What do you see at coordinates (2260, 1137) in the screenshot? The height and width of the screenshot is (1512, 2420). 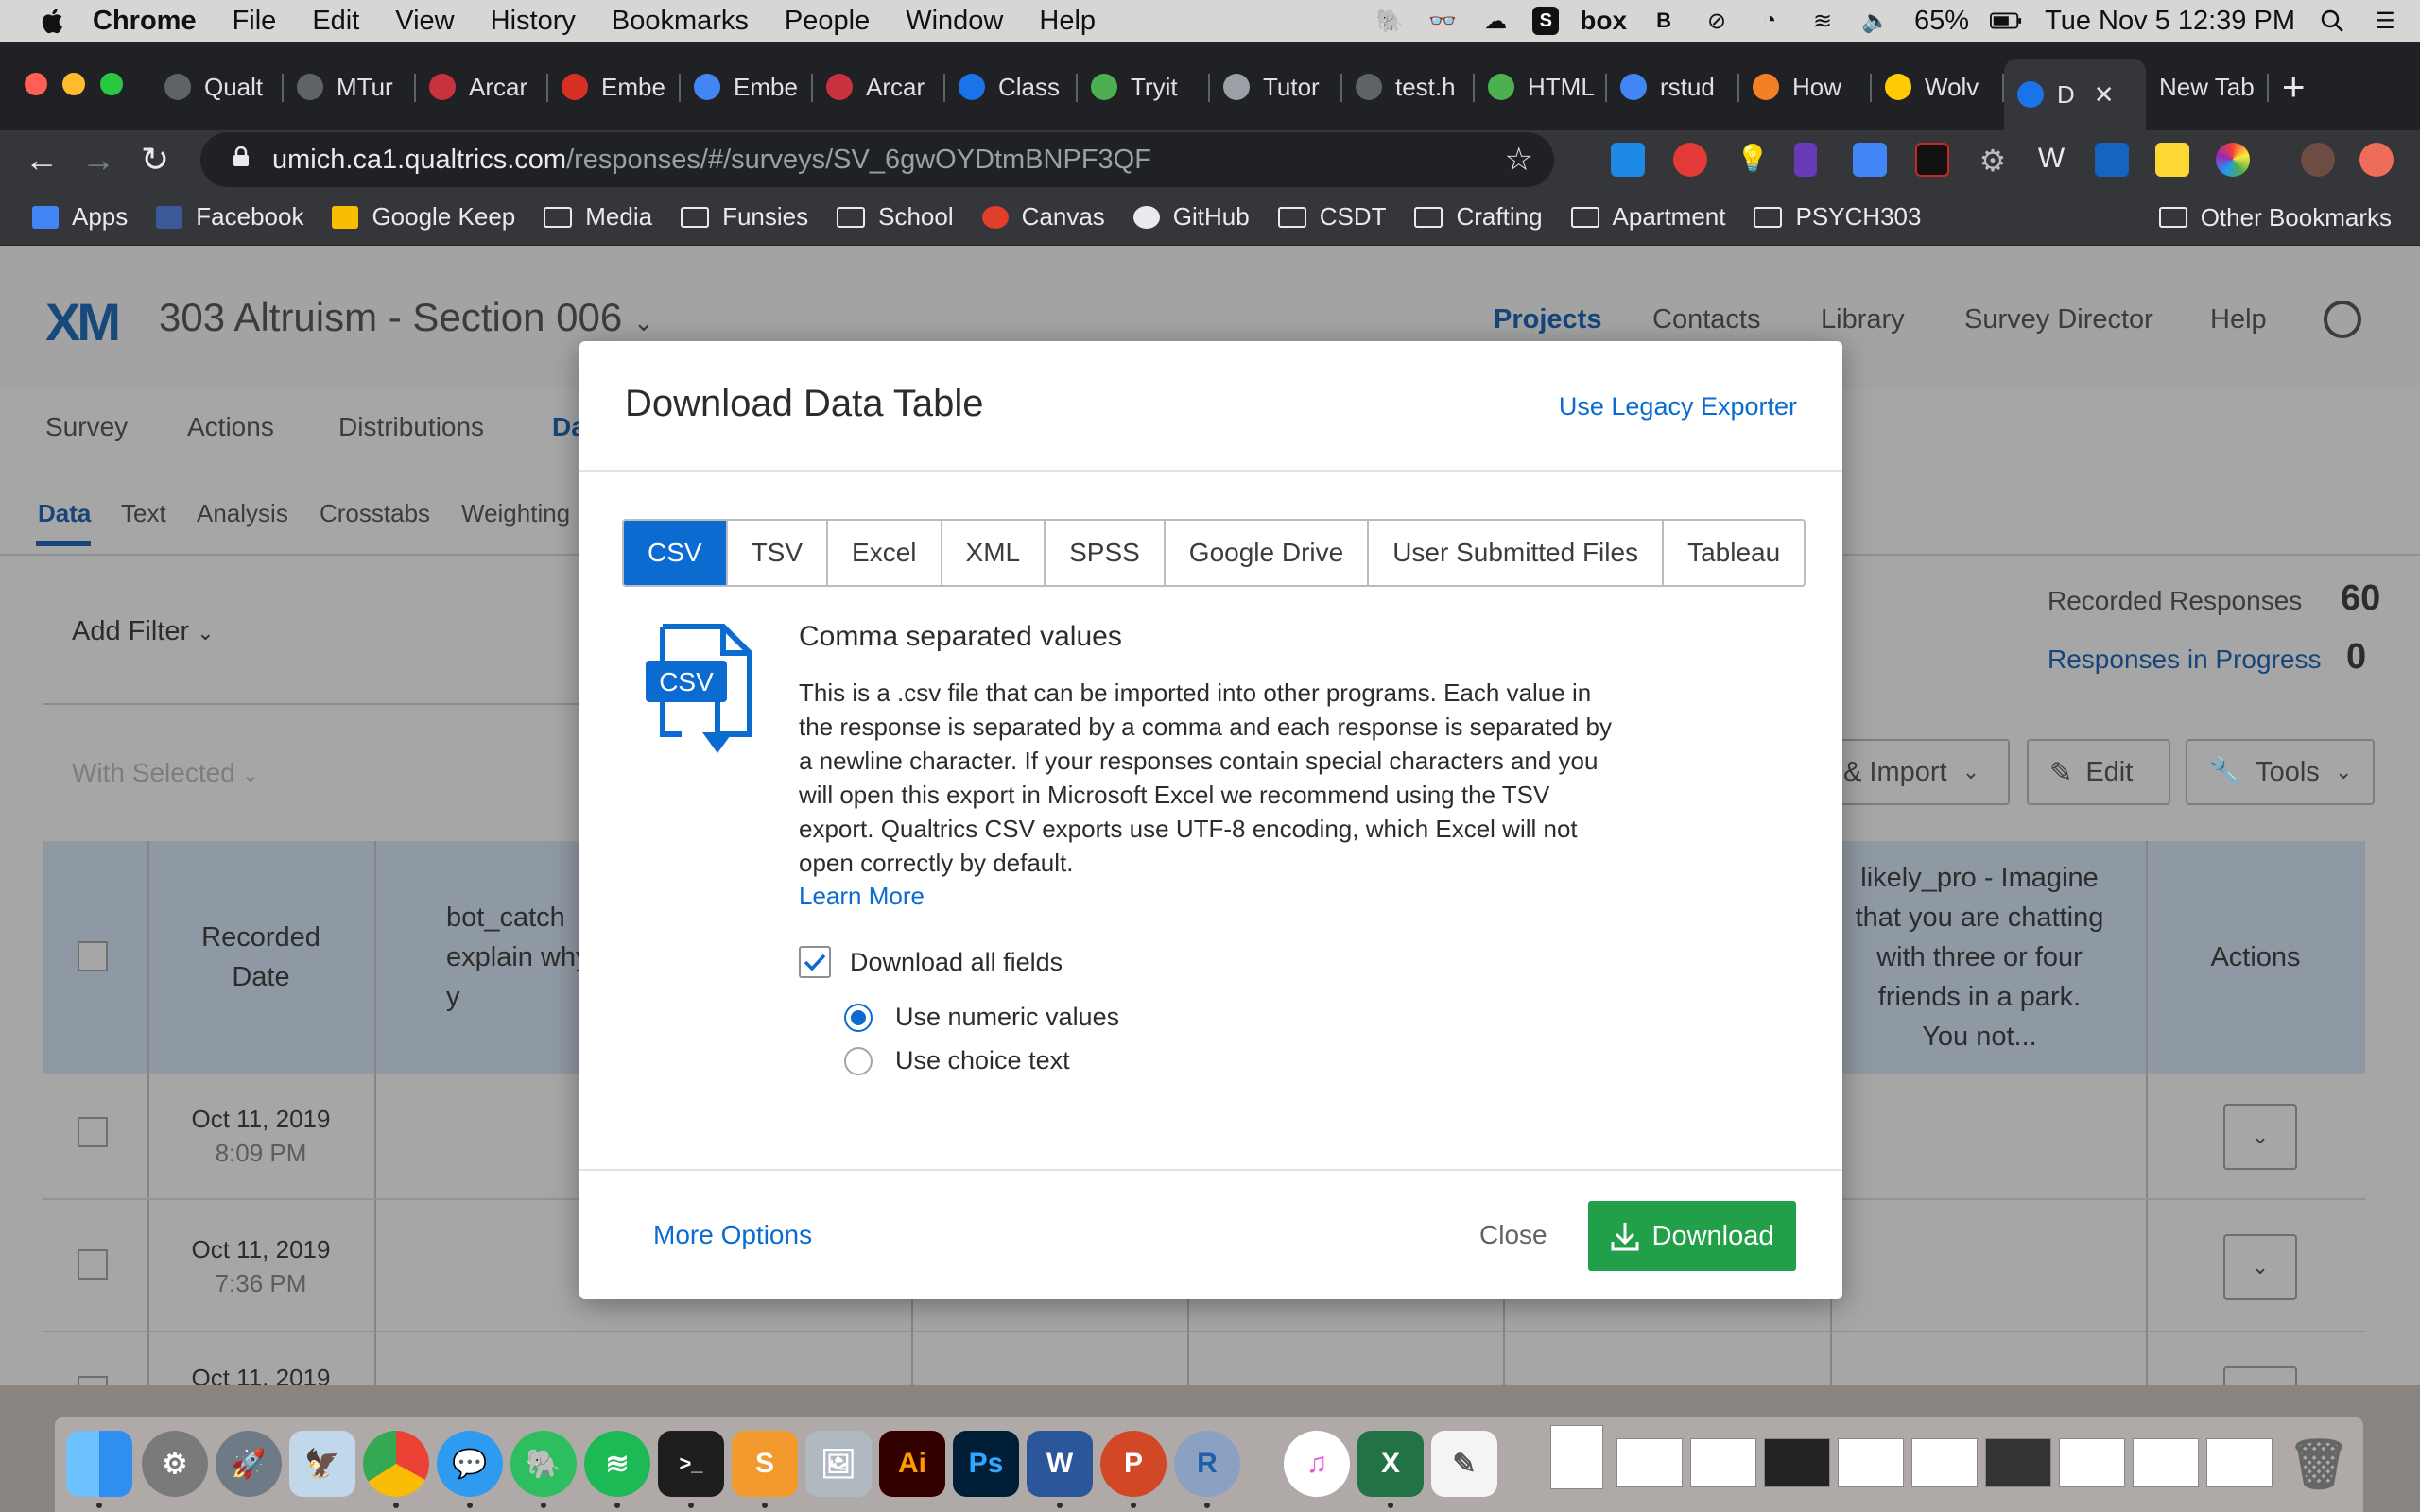 I see `row-actions-dropdown: ⌄` at bounding box center [2260, 1137].